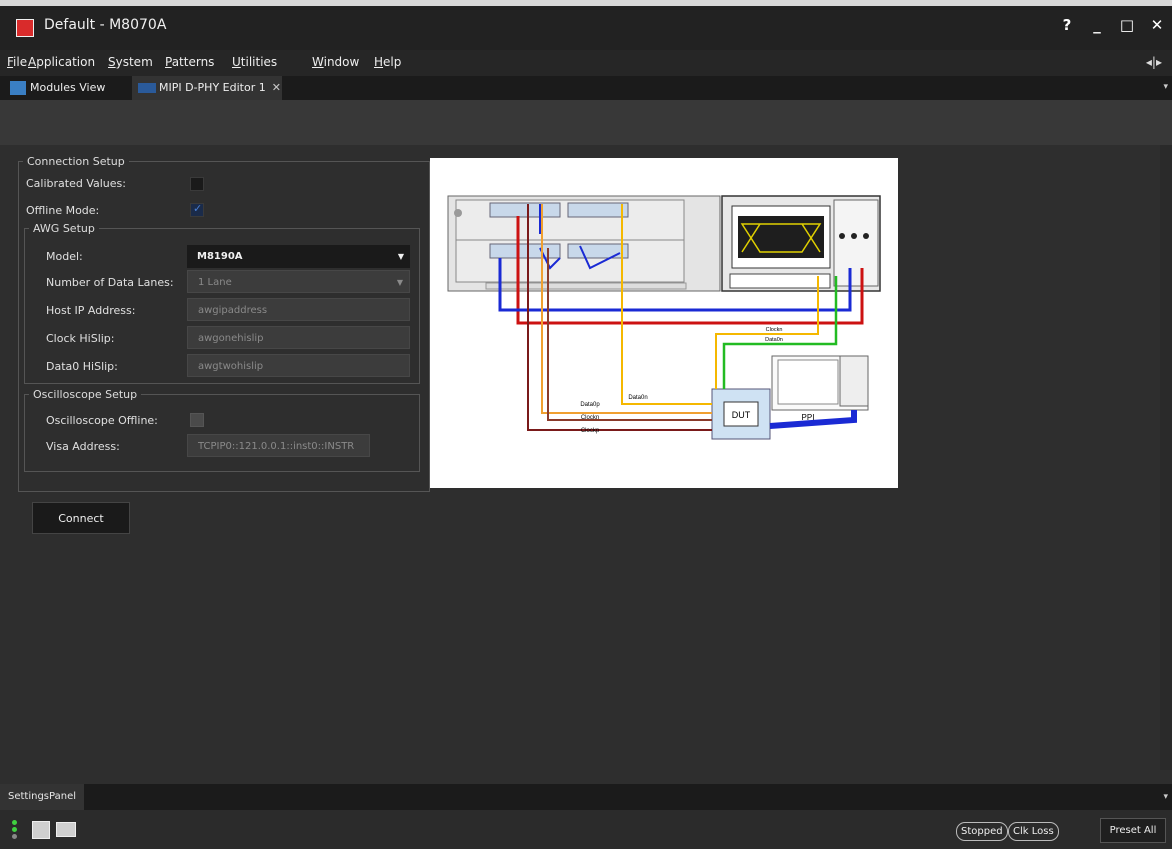  Describe the element at coordinates (1165, 797) in the screenshot. I see `bottom-tab-dropdown-icon: ▾` at that location.